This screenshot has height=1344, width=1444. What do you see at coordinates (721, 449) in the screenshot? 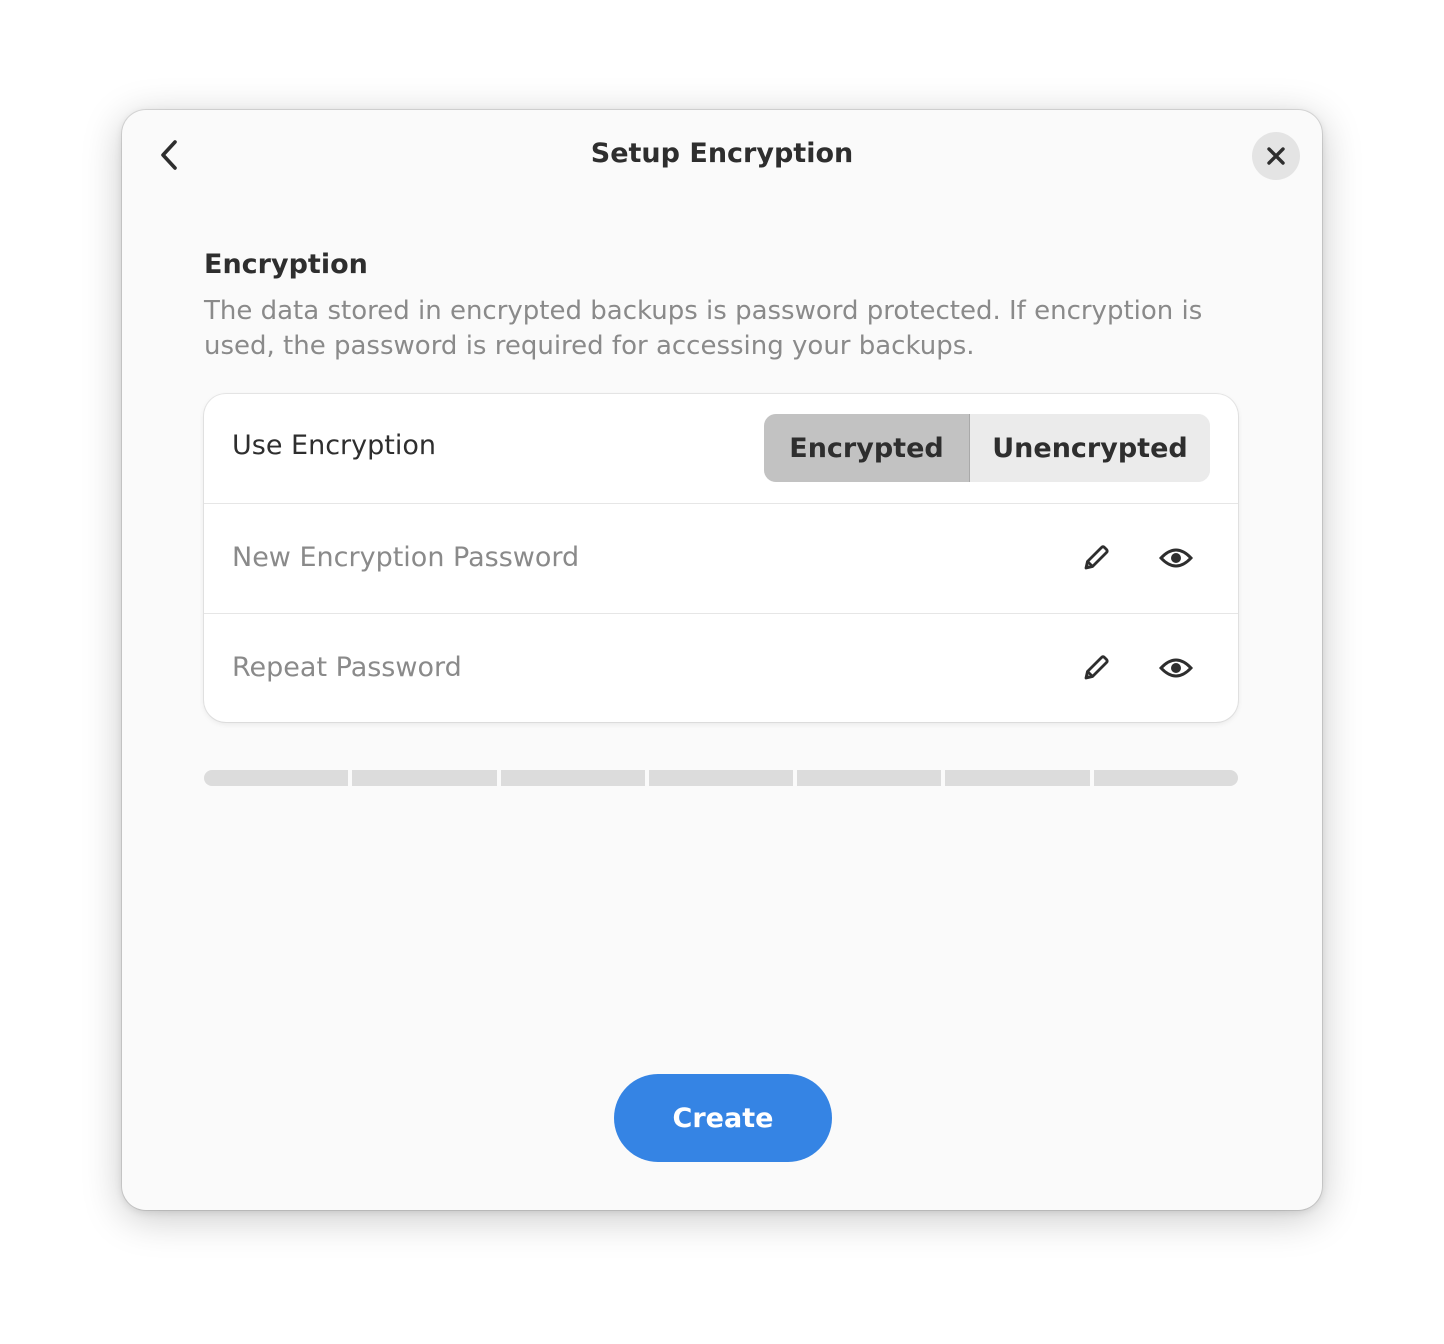
I see `use-encryption-row: Use Encryption Encrypted Unencrypted` at bounding box center [721, 449].